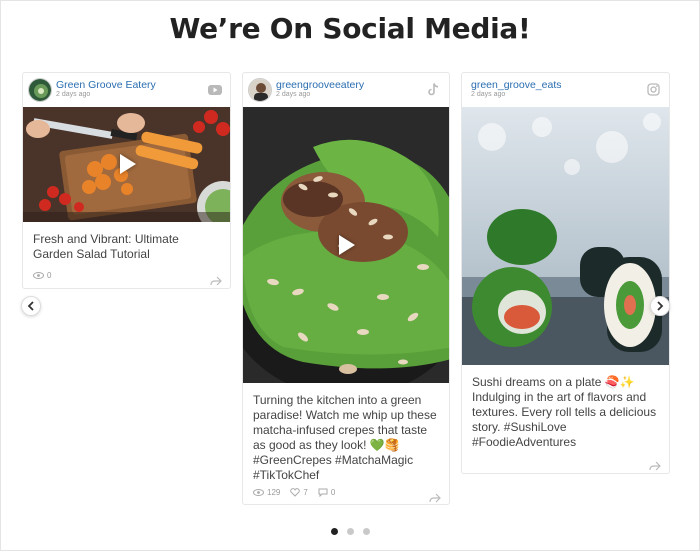 The height and width of the screenshot is (551, 700). I want to click on card-header: greengrooveeatery 2 days ago, so click(346, 90).